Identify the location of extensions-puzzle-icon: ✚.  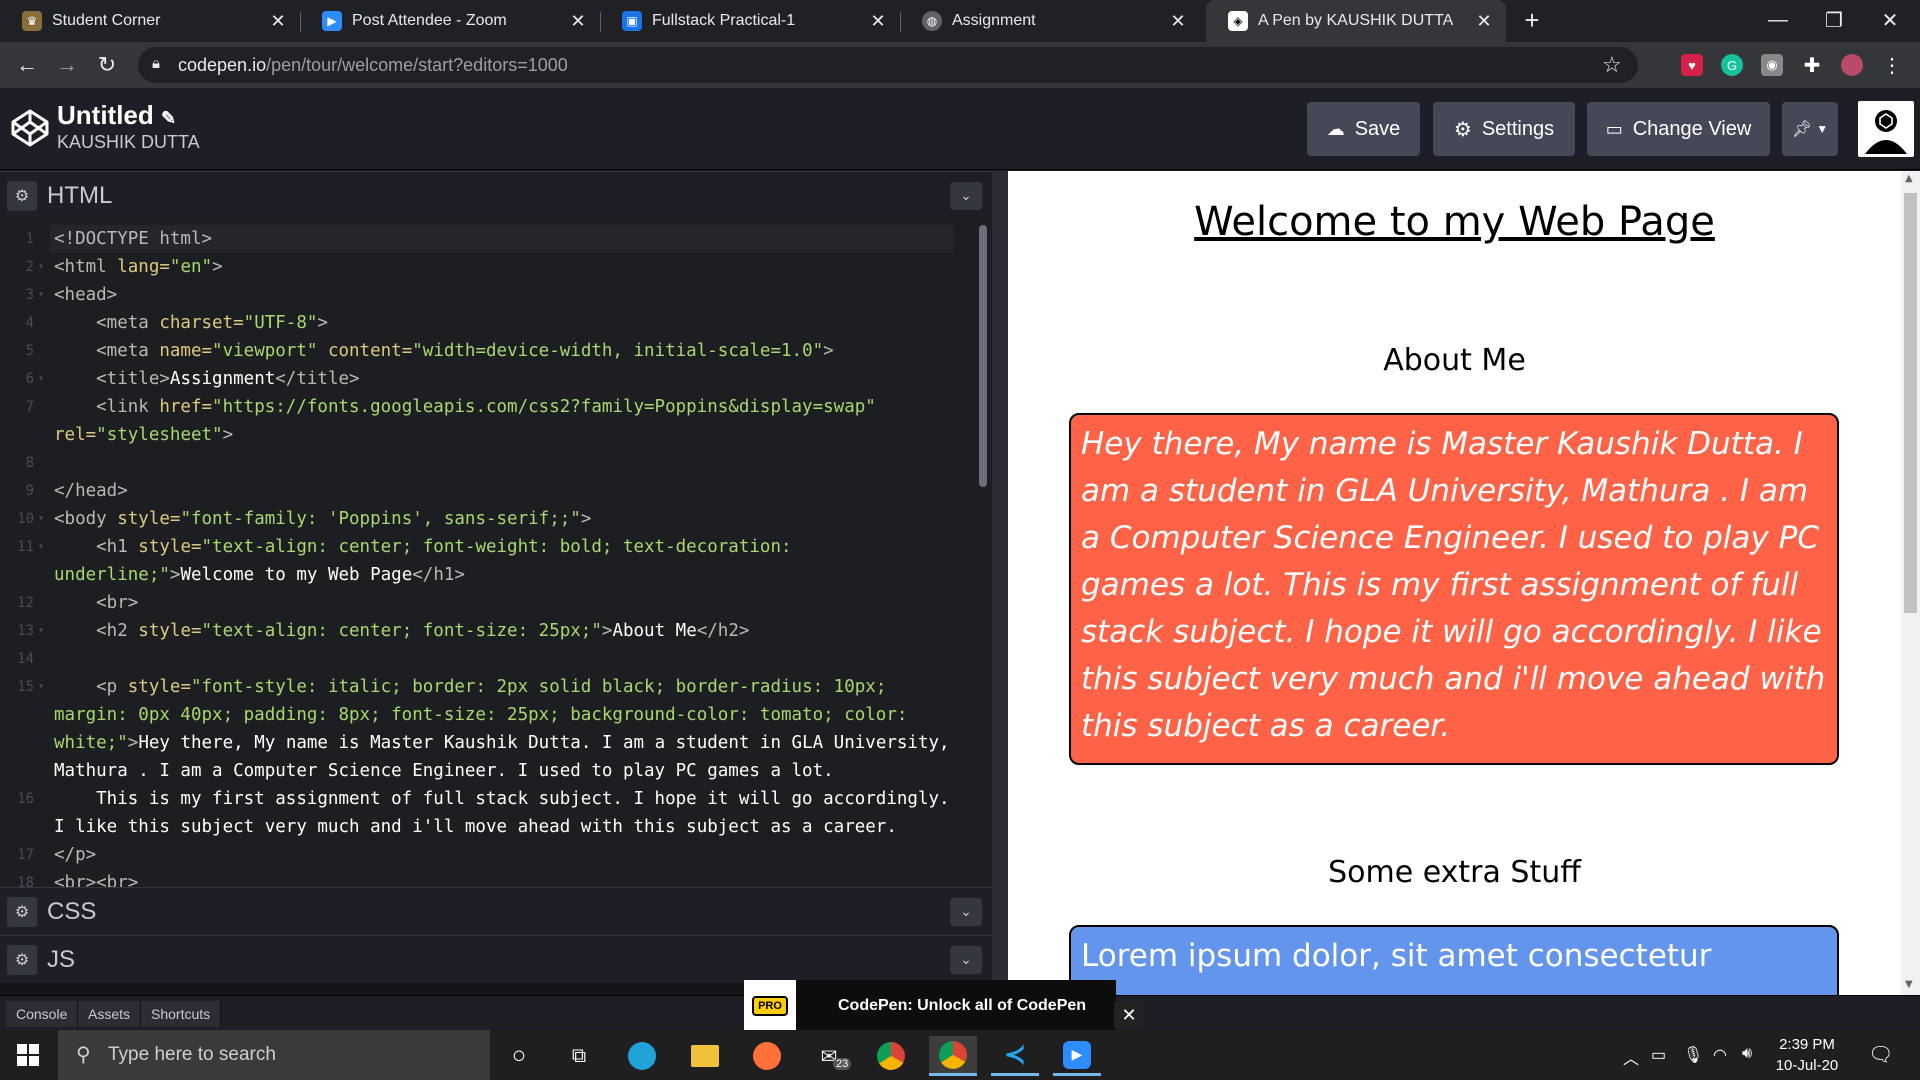
(1812, 65).